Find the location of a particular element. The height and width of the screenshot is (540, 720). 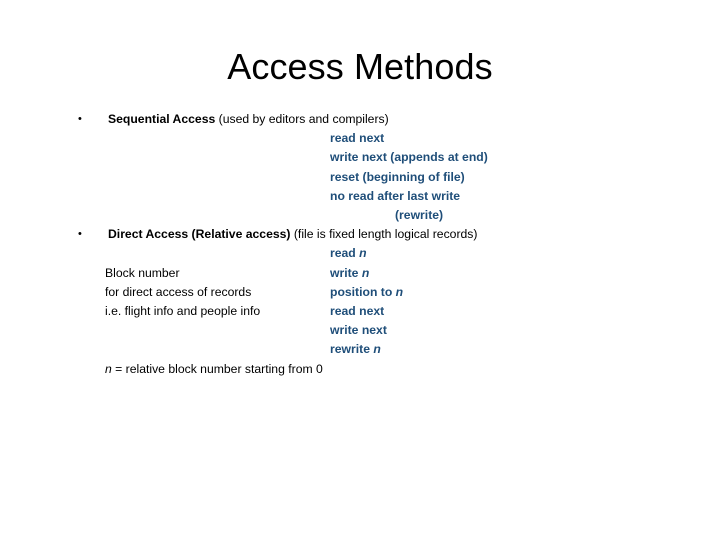

direct-row-6: rewrite n is located at coordinates (360, 349).